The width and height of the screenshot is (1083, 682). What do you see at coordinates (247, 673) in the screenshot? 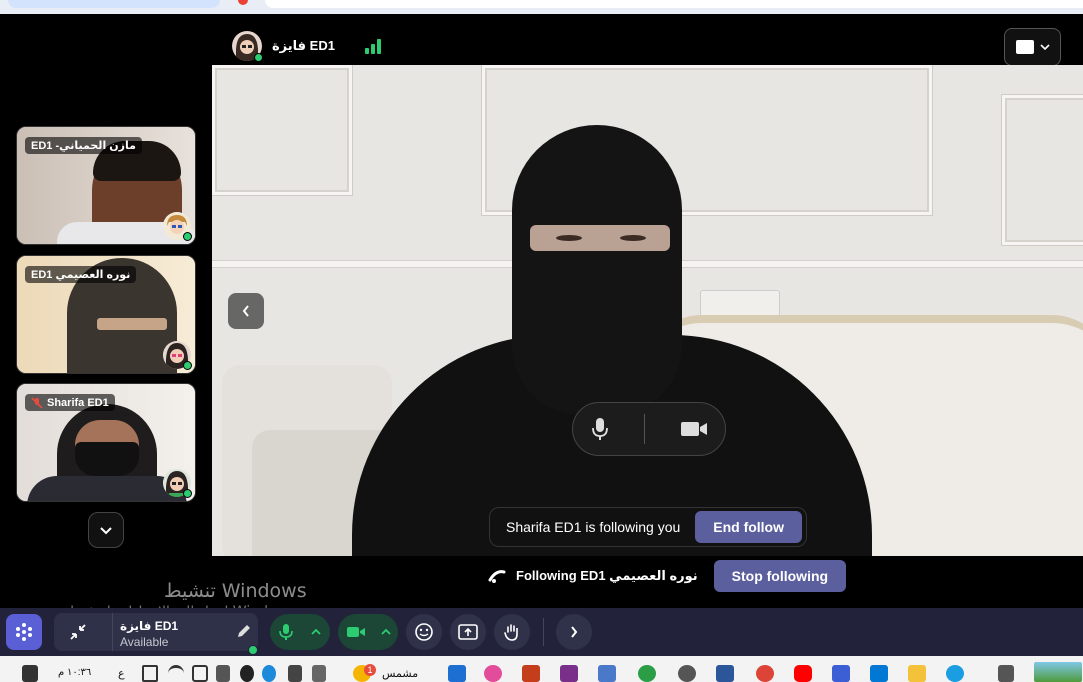
I see `record-icon` at bounding box center [247, 673].